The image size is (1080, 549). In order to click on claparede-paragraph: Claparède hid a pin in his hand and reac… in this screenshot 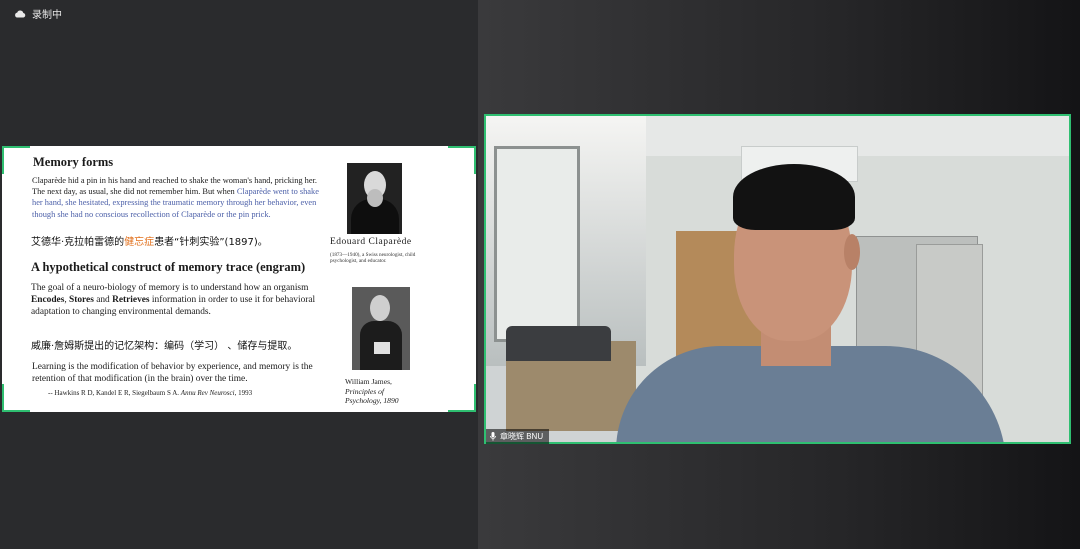, I will do `click(177, 197)`.